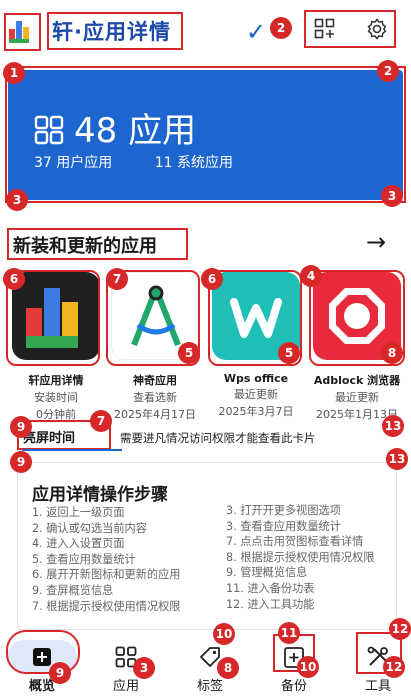  I want to click on step-item: 12. 进入工具功能, so click(270, 604).